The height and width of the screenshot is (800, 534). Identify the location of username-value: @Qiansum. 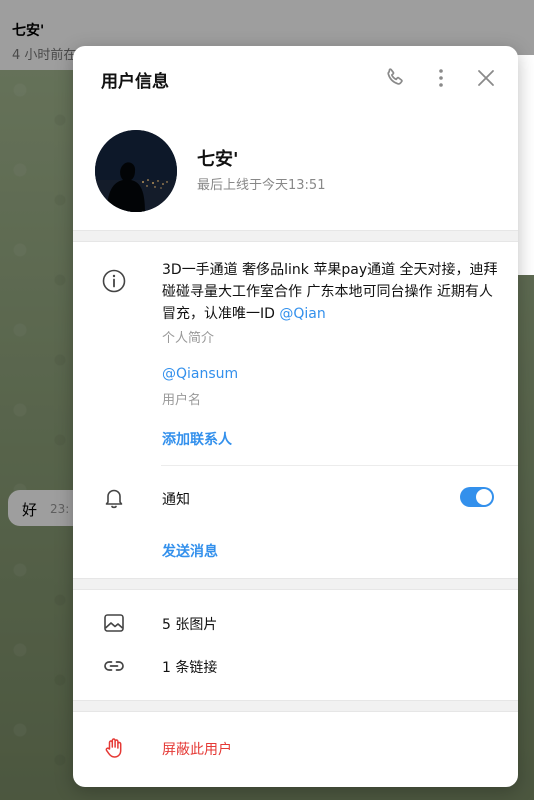
(200, 374).